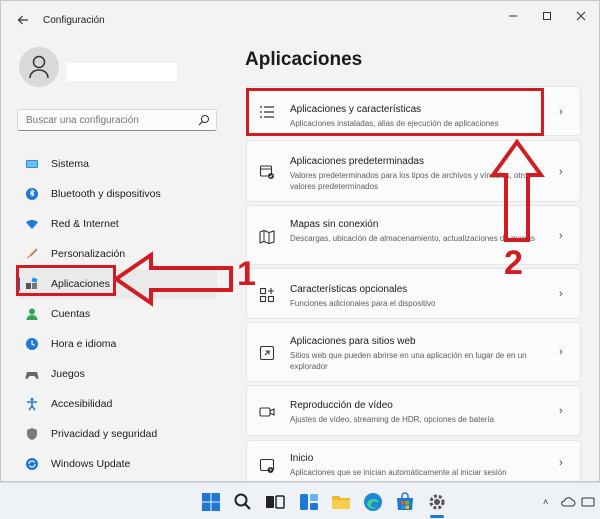 The width and height of the screenshot is (600, 519). What do you see at coordinates (309, 502) in the screenshot?
I see `widgets-icon` at bounding box center [309, 502].